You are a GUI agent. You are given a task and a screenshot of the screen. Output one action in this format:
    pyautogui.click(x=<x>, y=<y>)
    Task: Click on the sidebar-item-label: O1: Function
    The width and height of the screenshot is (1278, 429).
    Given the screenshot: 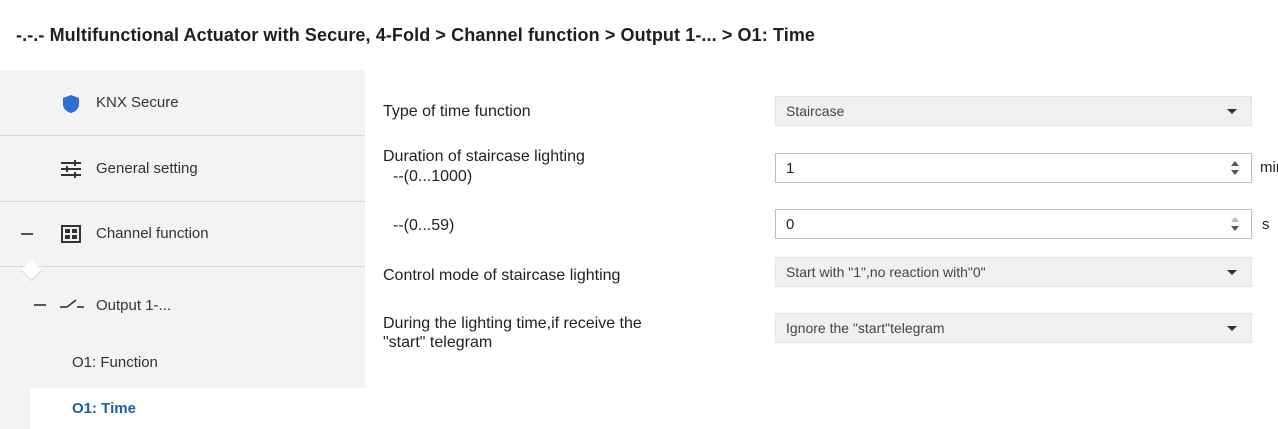 What is the action you would take?
    pyautogui.click(x=115, y=362)
    